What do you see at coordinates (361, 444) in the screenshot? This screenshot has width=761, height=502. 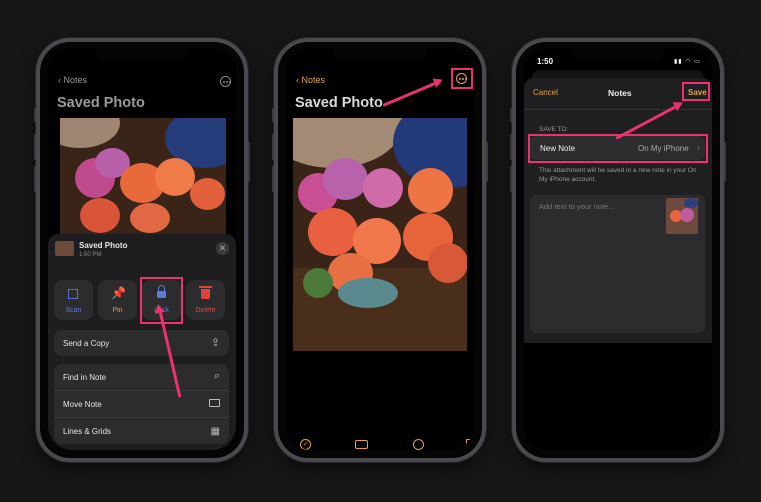 I see `camera-icon` at bounding box center [361, 444].